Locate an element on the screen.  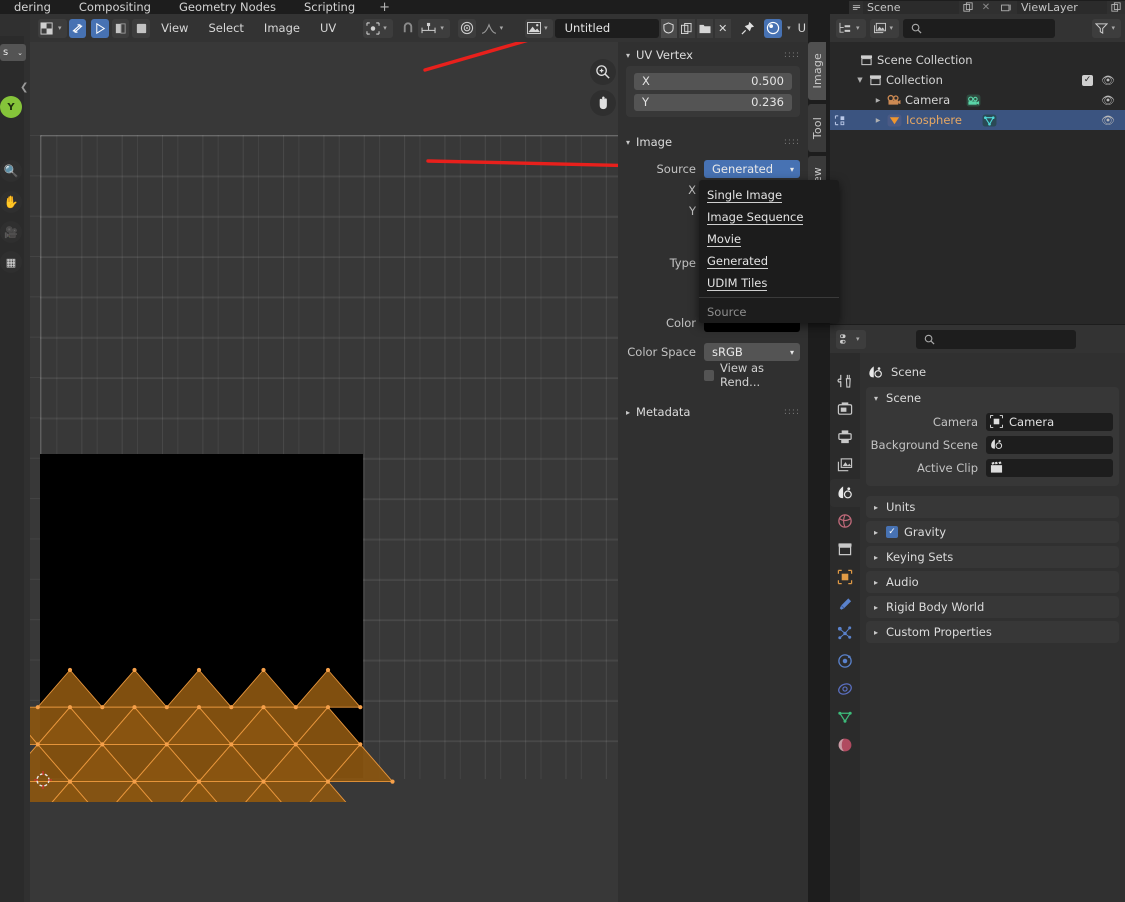
uv-select-mode-vertex-button is located at coordinates (100, 28).